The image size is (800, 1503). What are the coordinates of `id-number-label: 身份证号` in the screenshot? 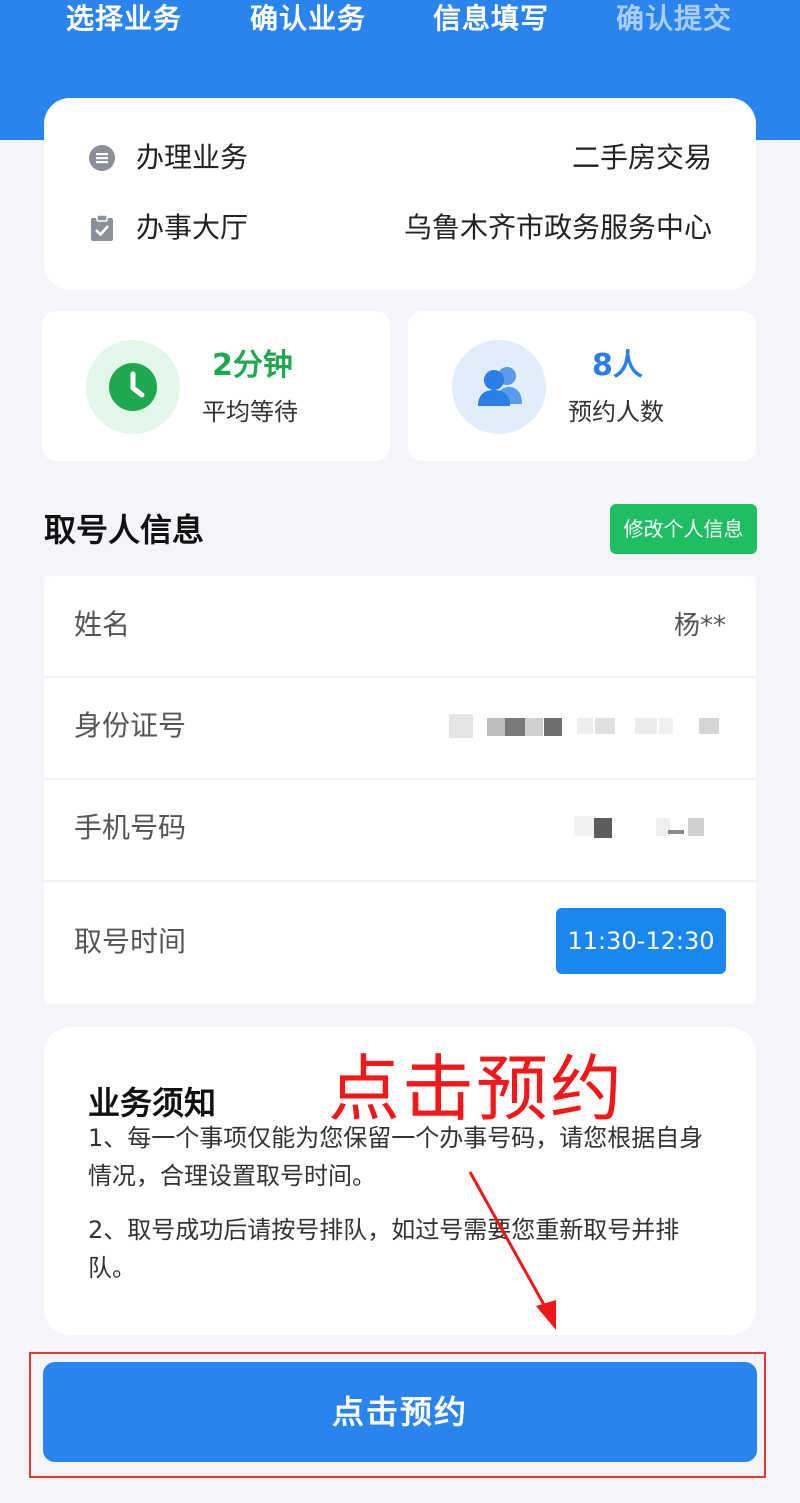 It's located at (130, 725).